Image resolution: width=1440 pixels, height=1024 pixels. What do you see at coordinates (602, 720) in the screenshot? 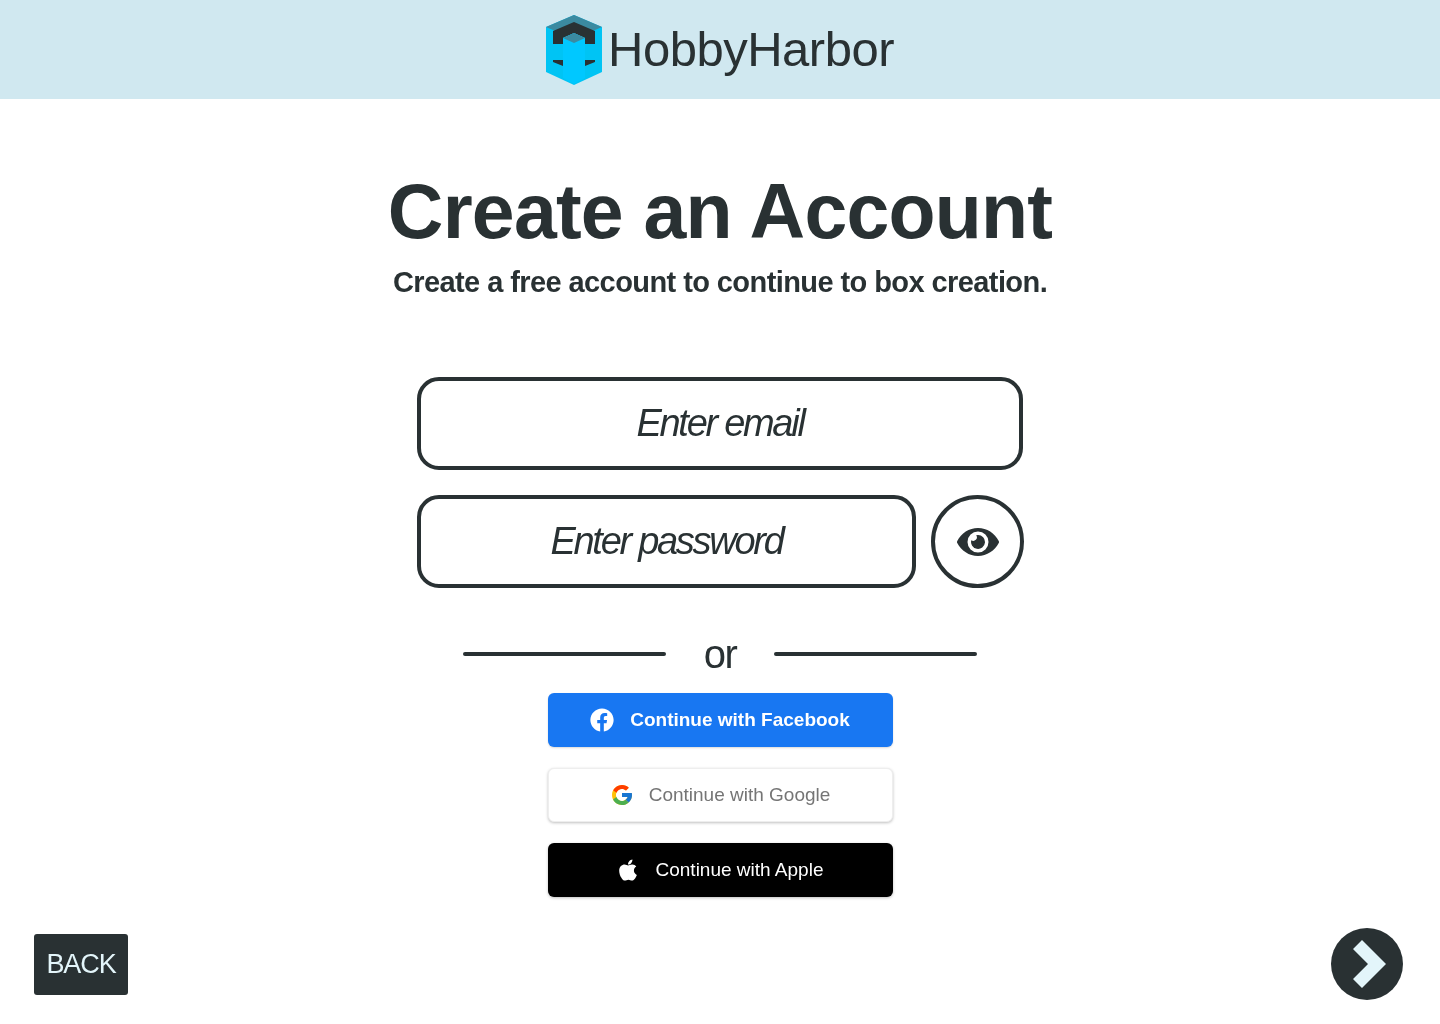
I see `facebook-logo-icon` at bounding box center [602, 720].